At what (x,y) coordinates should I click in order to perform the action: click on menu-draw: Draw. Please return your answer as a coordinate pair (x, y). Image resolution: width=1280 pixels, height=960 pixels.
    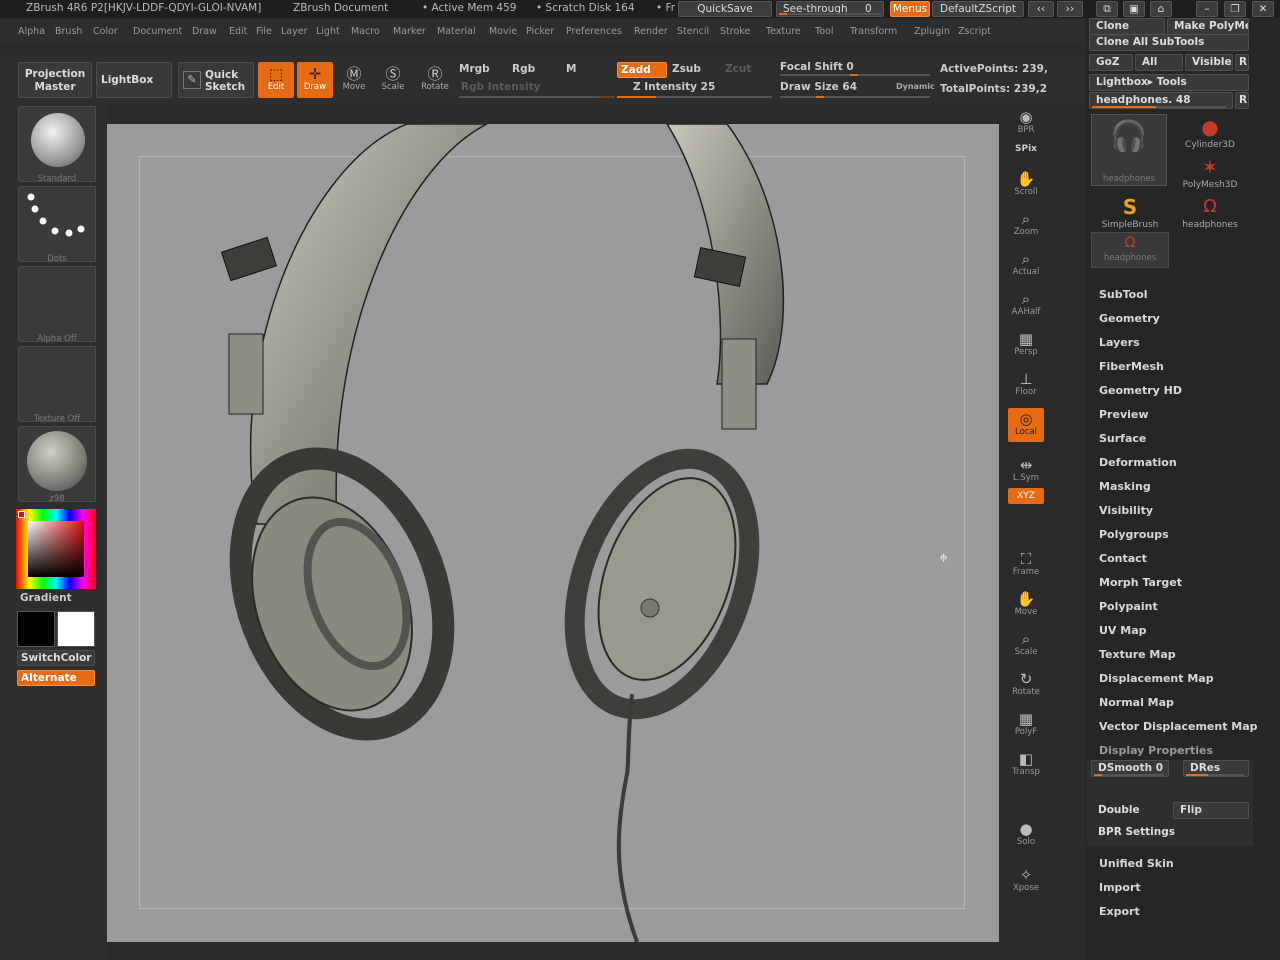
    Looking at the image, I should click on (204, 31).